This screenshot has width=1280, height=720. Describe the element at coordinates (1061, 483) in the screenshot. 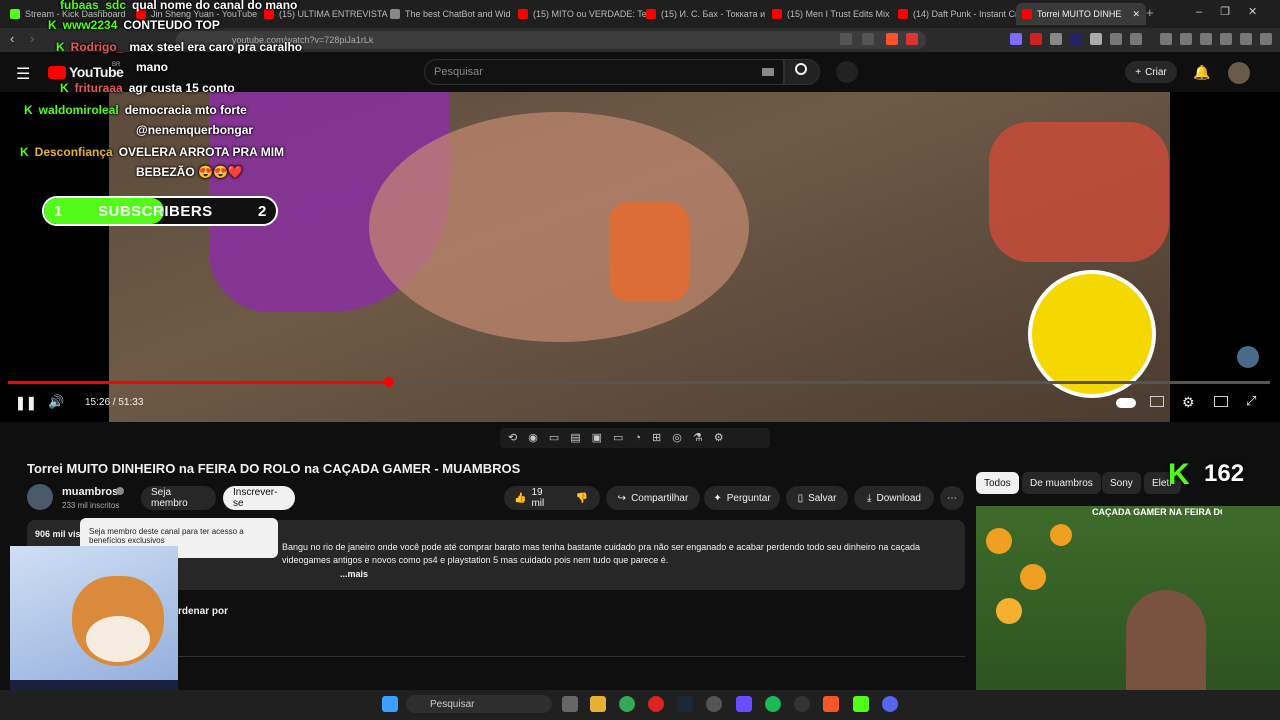

I see `chip-channel: De muambros` at that location.